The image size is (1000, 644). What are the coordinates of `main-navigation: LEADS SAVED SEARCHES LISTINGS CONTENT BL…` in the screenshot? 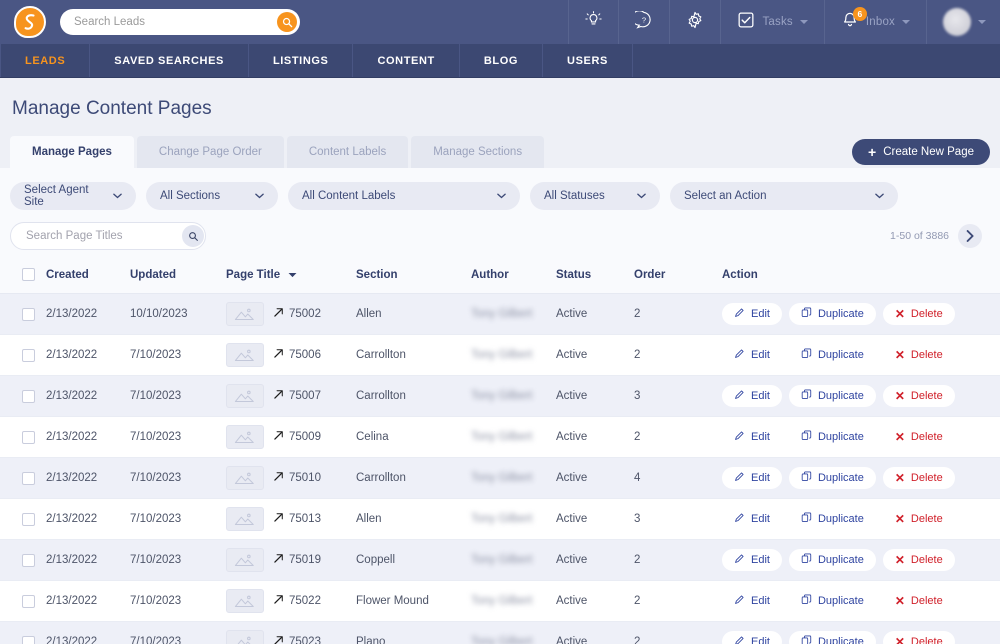 It's located at (500, 61).